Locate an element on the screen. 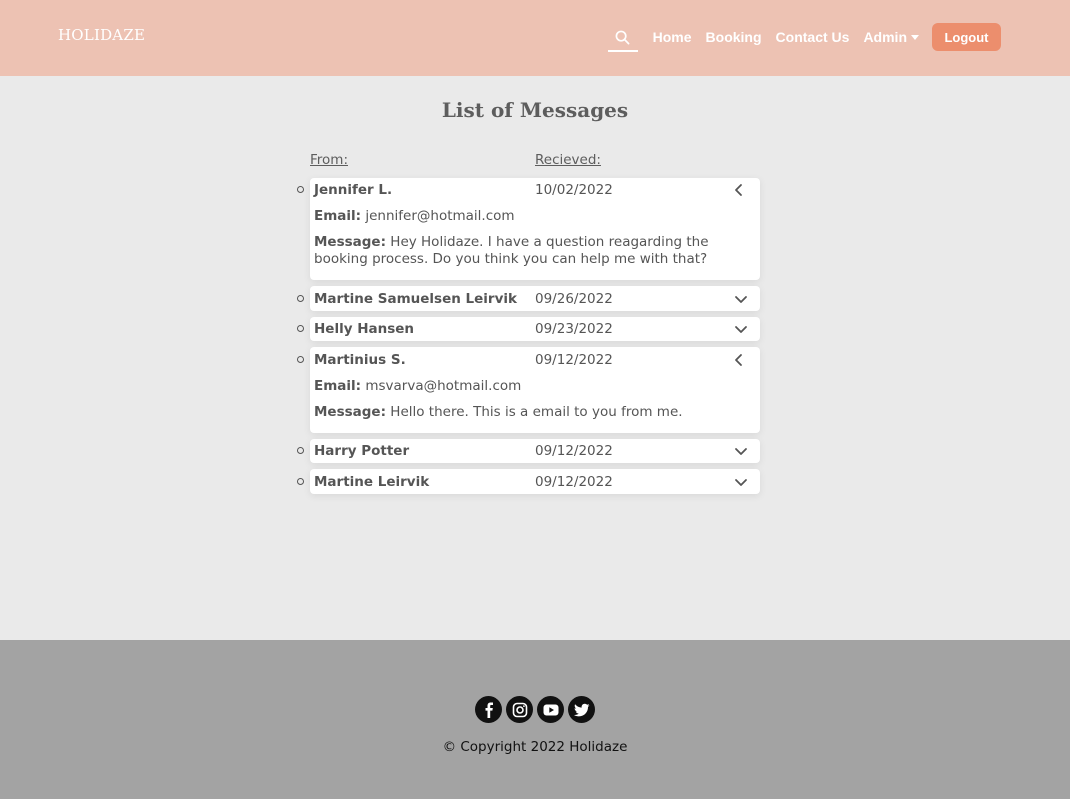 Image resolution: width=1070 pixels, height=799 pixels. copyright-text: © Copyright 2022 Holidaze is located at coordinates (535, 747).